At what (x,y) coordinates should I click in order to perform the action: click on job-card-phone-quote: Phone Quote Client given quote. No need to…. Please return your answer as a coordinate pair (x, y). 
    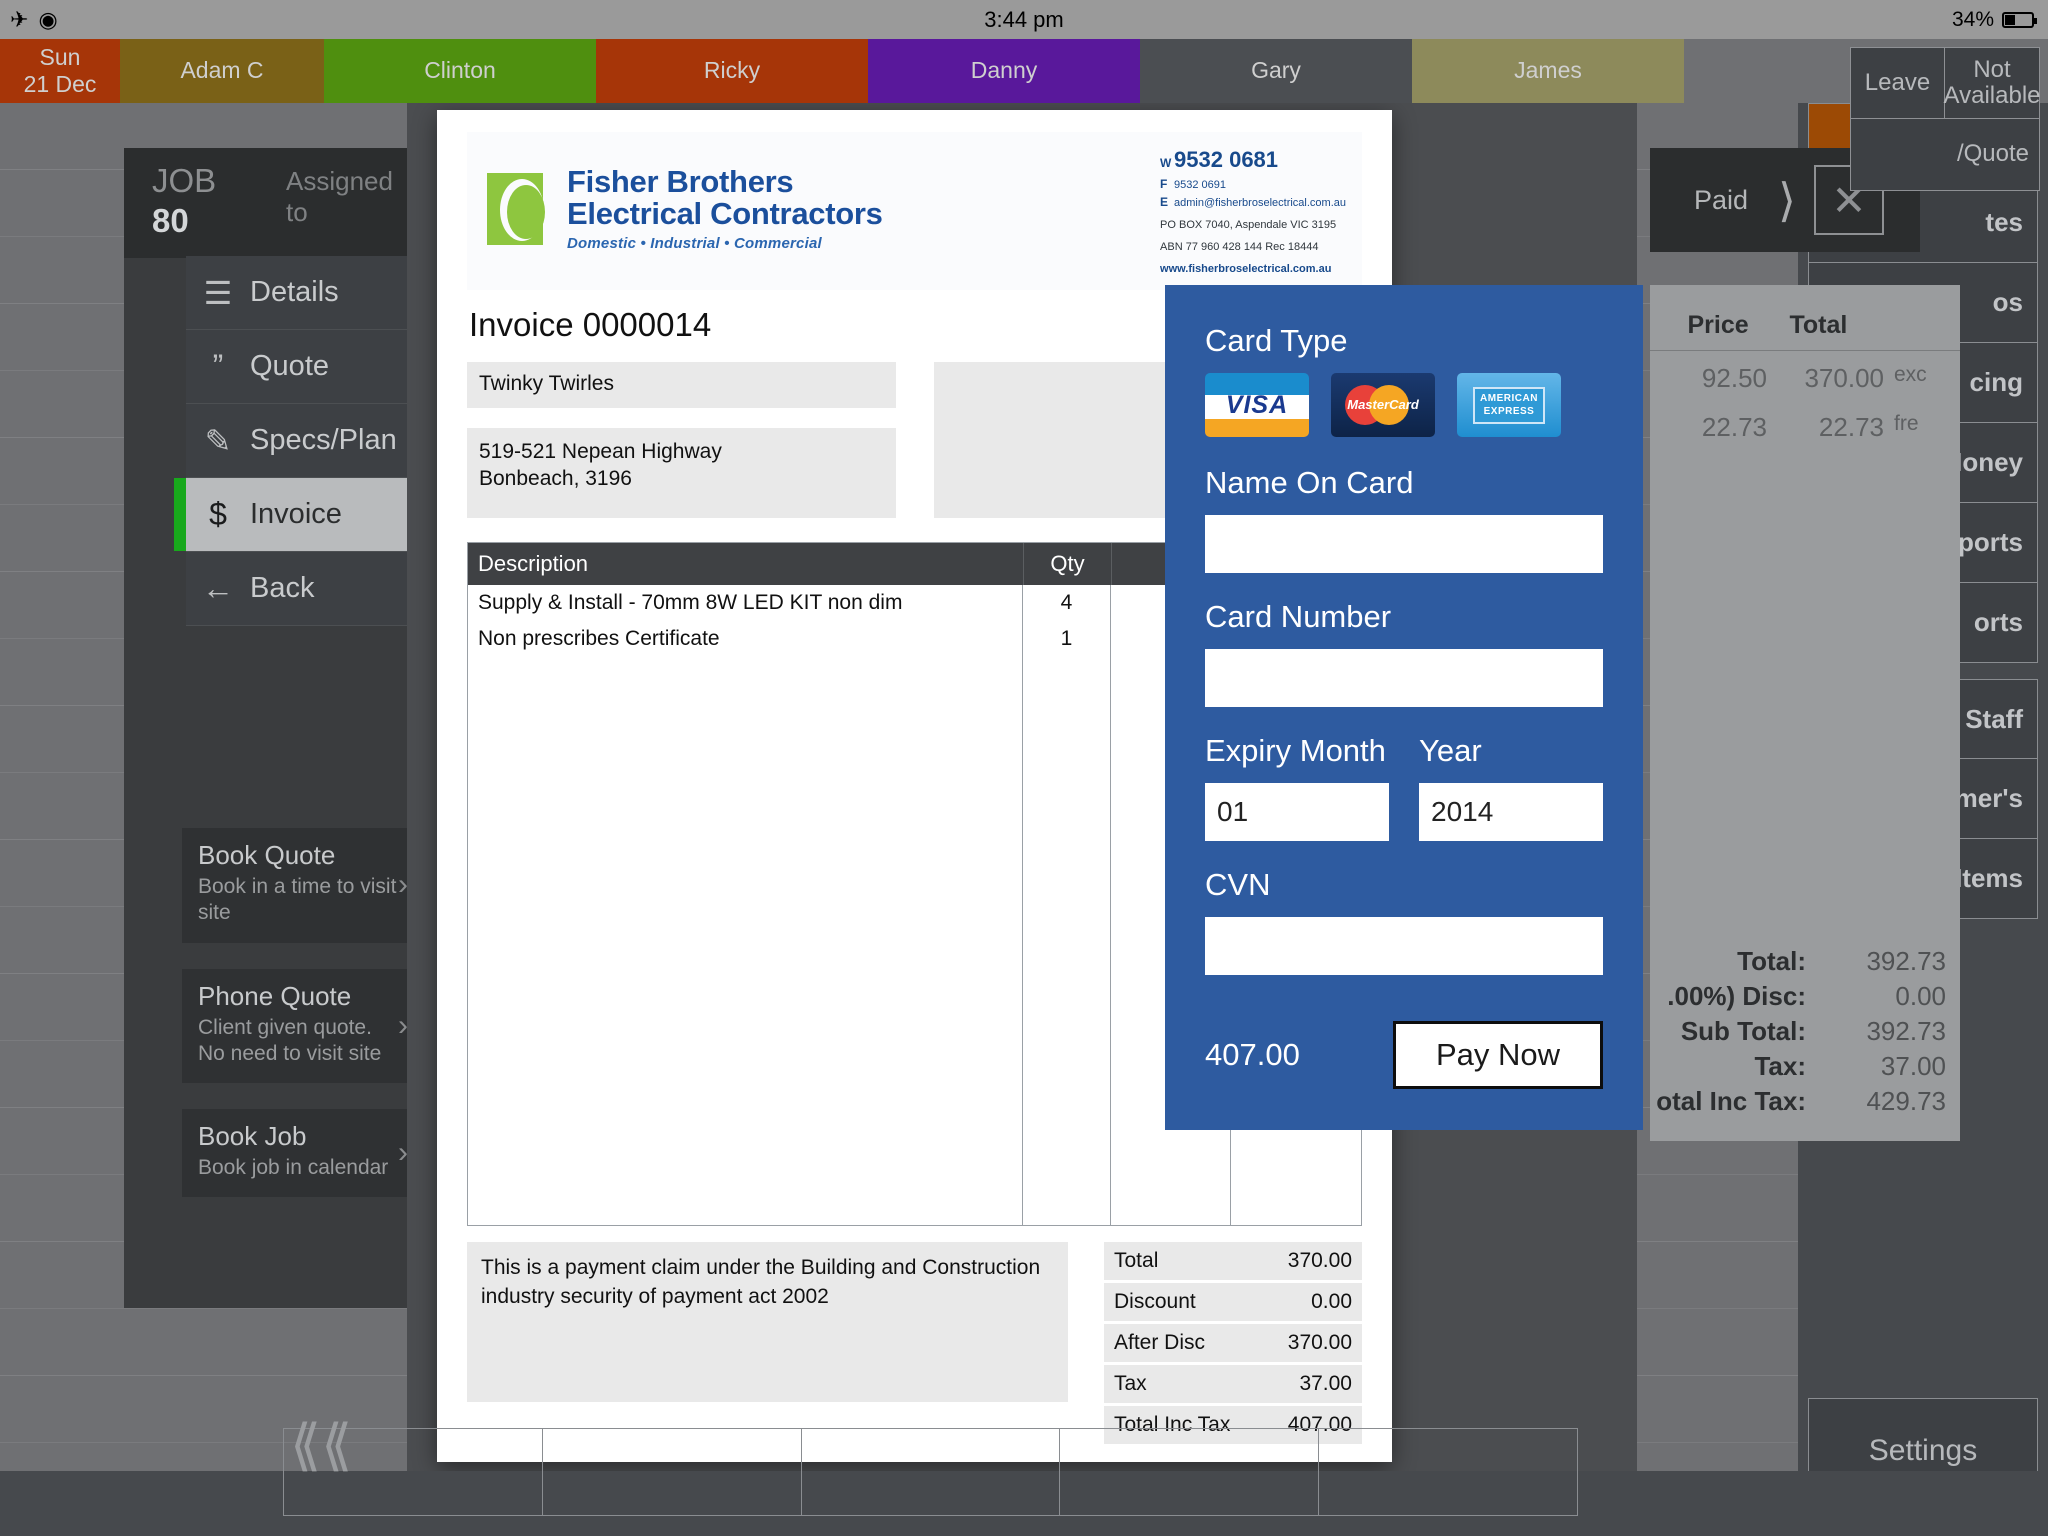
    Looking at the image, I should click on (298, 1025).